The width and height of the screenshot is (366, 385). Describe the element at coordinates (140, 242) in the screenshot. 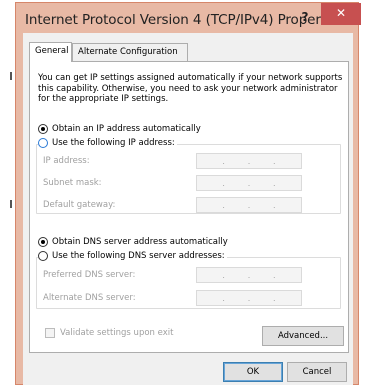

I see `obtain-dns-auto-label: Obtain DNS server address automatically` at that location.